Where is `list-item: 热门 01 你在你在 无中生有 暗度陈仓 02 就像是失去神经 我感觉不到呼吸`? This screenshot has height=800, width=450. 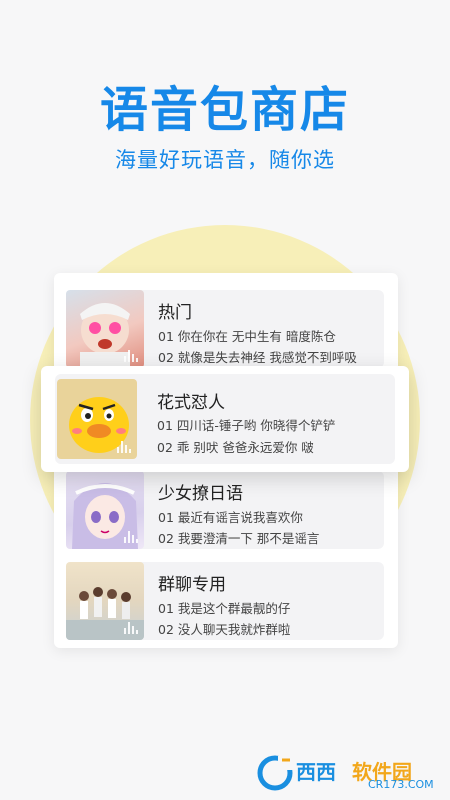 list-item: 热门 01 你在你在 无中生有 暗度陈仓 02 就像是失去神经 我感觉不到呼吸 is located at coordinates (226, 329).